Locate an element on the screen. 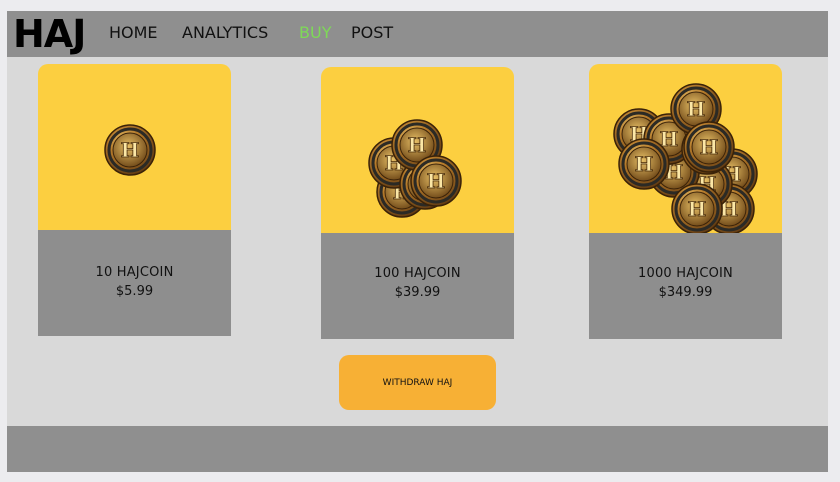  product-price: $5.99 is located at coordinates (134, 291).